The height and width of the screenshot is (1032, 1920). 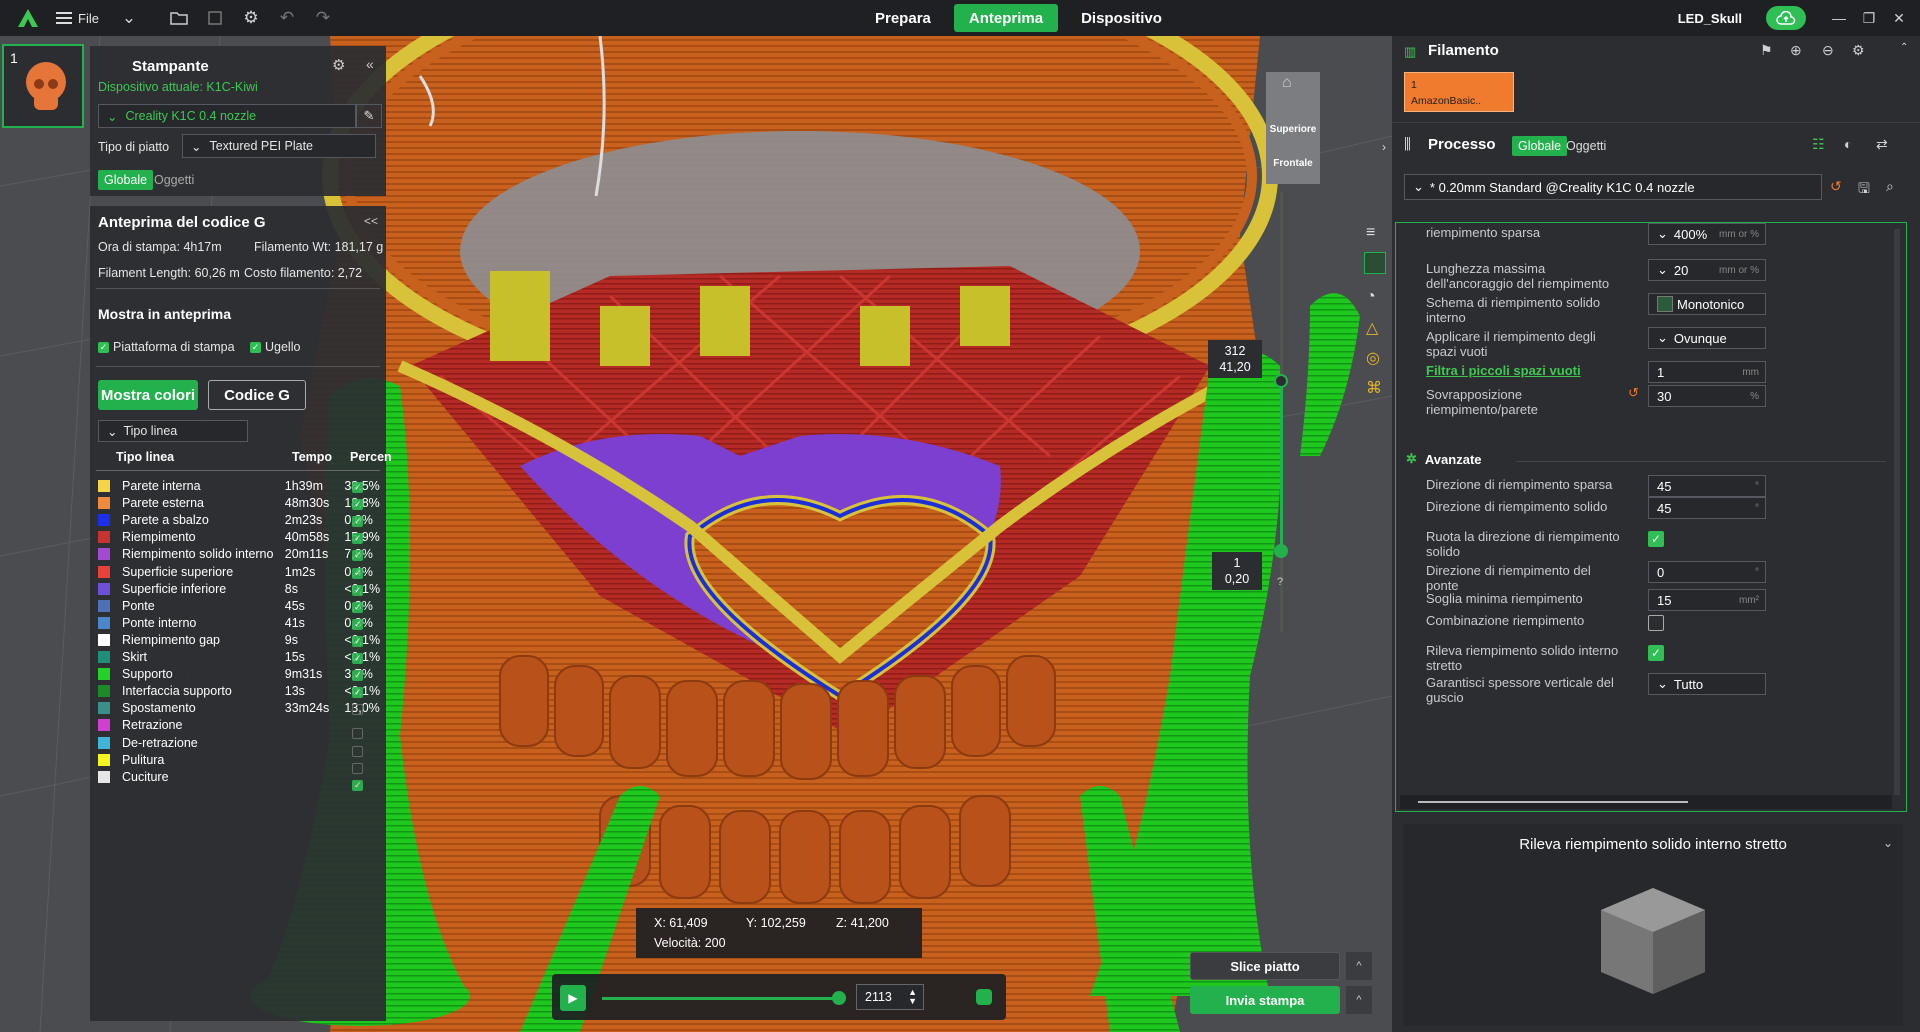 I want to click on show-nozzle-checkbox: ✓ Ugello, so click(x=275, y=347).